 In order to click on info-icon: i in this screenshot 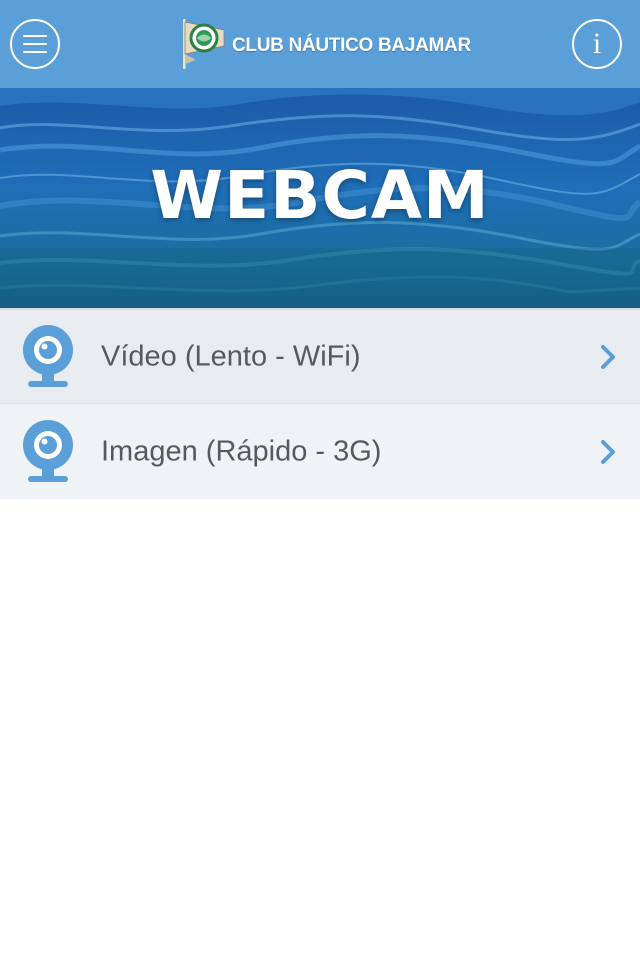, I will do `click(597, 43)`.